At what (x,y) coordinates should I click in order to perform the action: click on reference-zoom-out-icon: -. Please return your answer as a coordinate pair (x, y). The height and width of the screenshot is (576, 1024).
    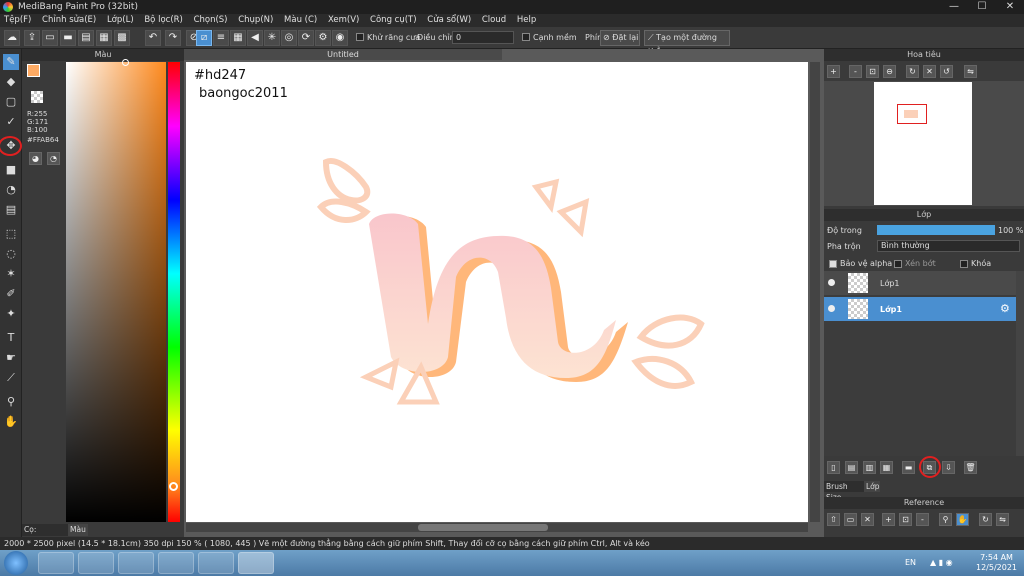
    Looking at the image, I should click on (922, 519).